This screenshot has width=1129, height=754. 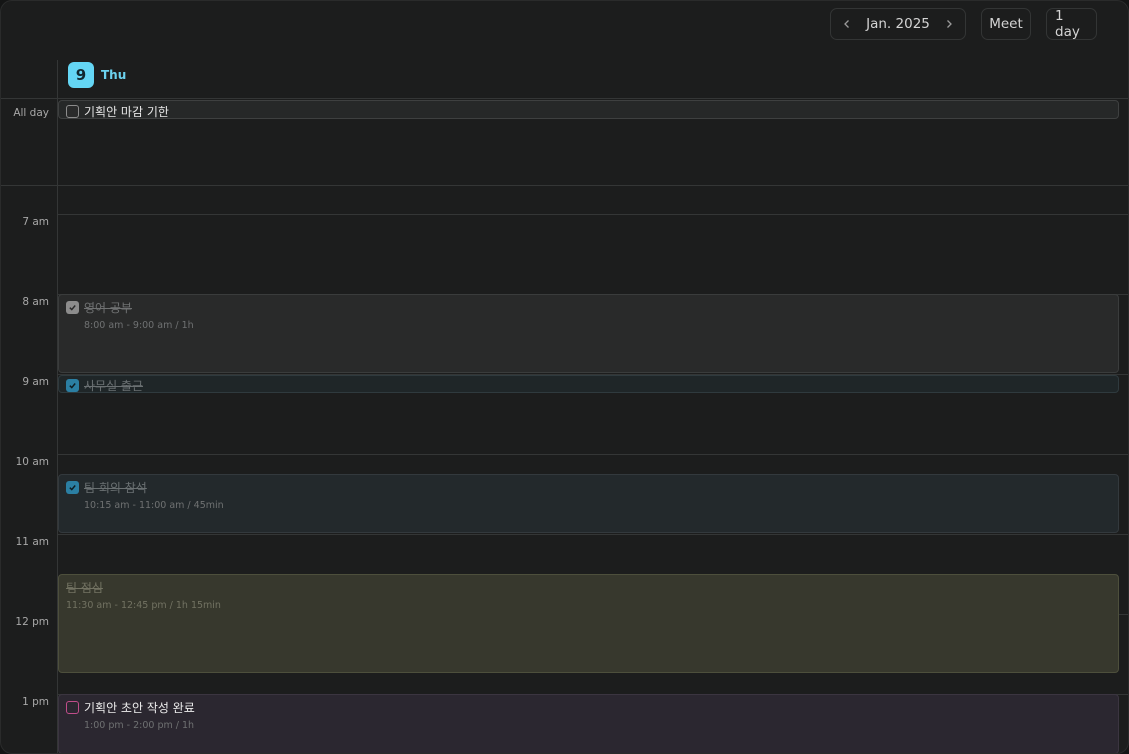 What do you see at coordinates (126, 112) in the screenshot?
I see `event-title: 기획안 마감 기한` at bounding box center [126, 112].